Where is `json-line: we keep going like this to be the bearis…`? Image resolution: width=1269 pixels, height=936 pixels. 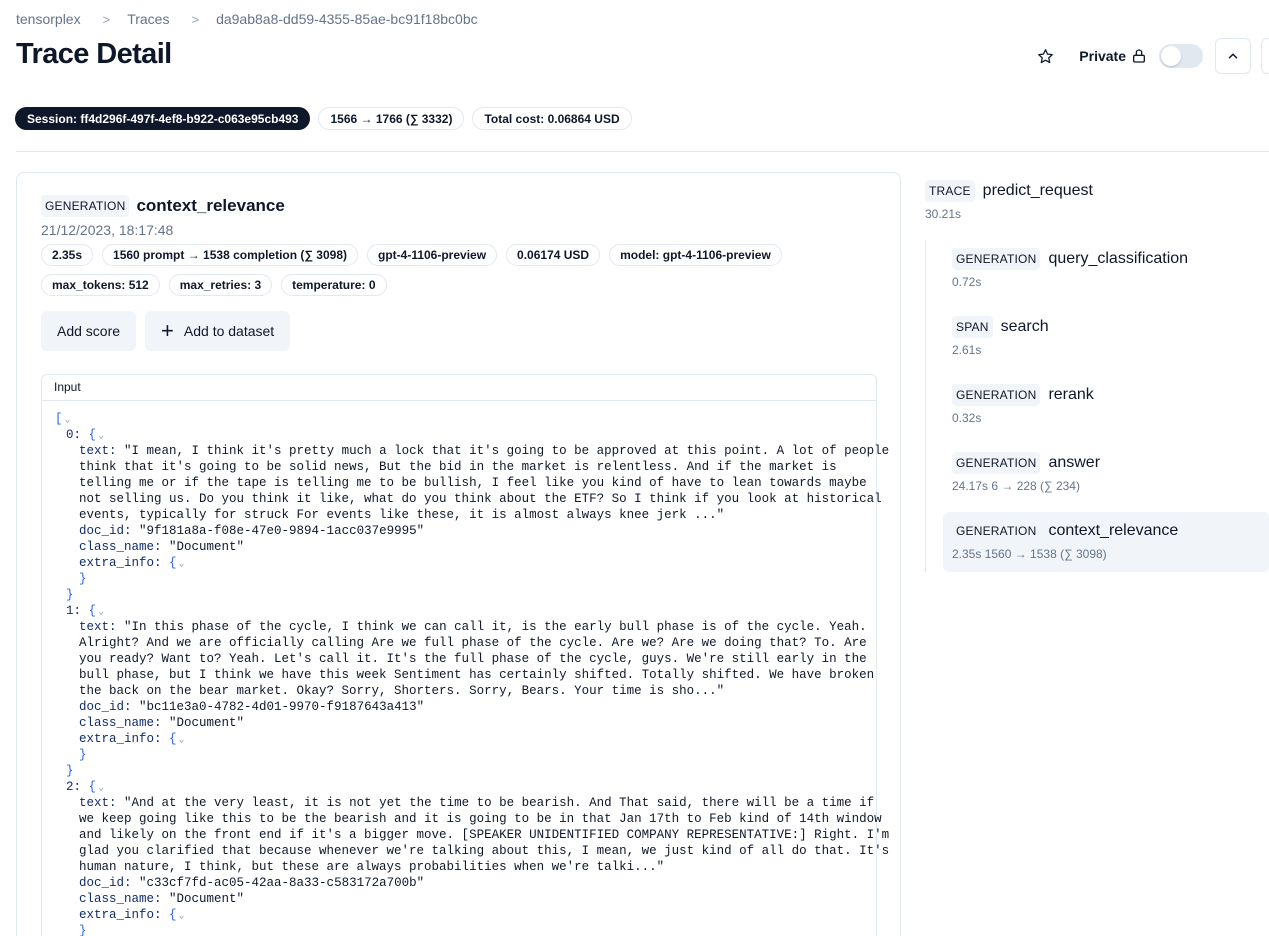 json-line: we keep going like this to be the bearis… is located at coordinates (480, 819).